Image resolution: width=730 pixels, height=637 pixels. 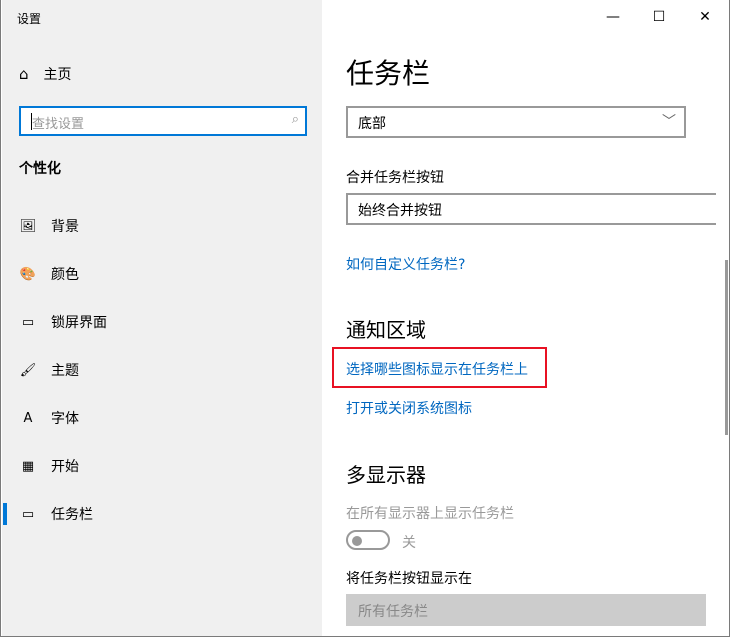 I want to click on combine-buttons-dropdown: 始终合并按钮, so click(x=531, y=209).